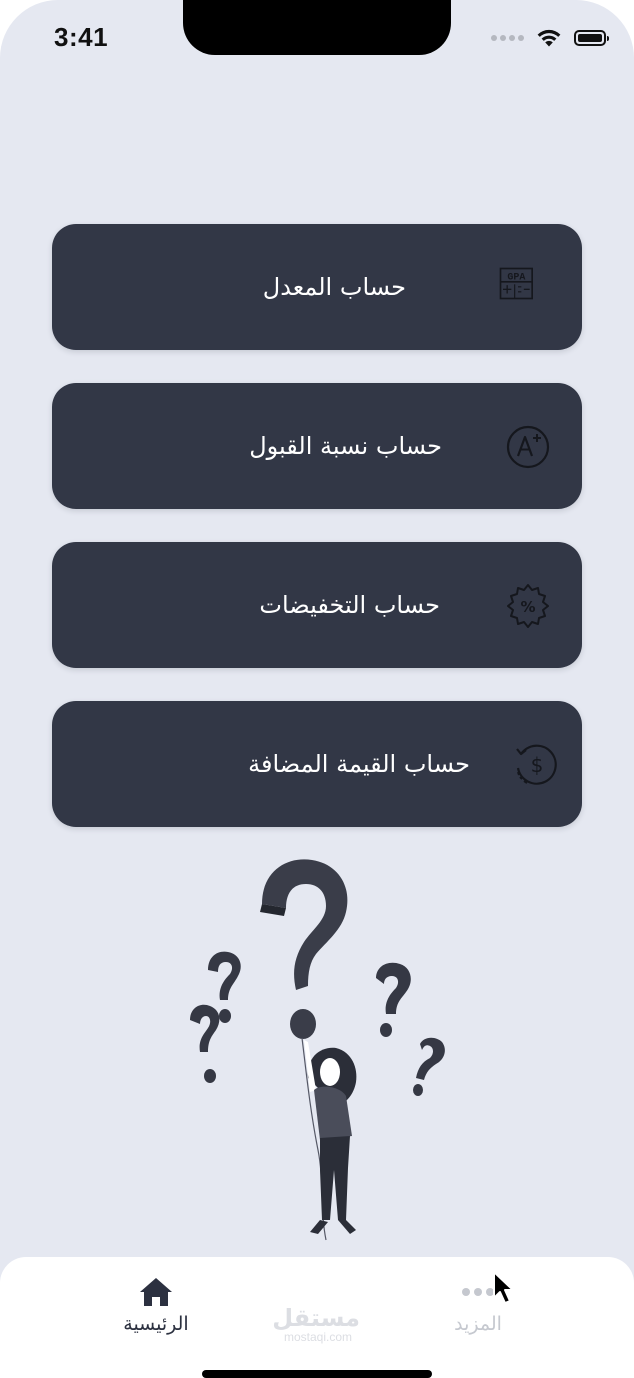 The height and width of the screenshot is (1378, 634). What do you see at coordinates (156, 1292) in the screenshot?
I see `home-icon` at bounding box center [156, 1292].